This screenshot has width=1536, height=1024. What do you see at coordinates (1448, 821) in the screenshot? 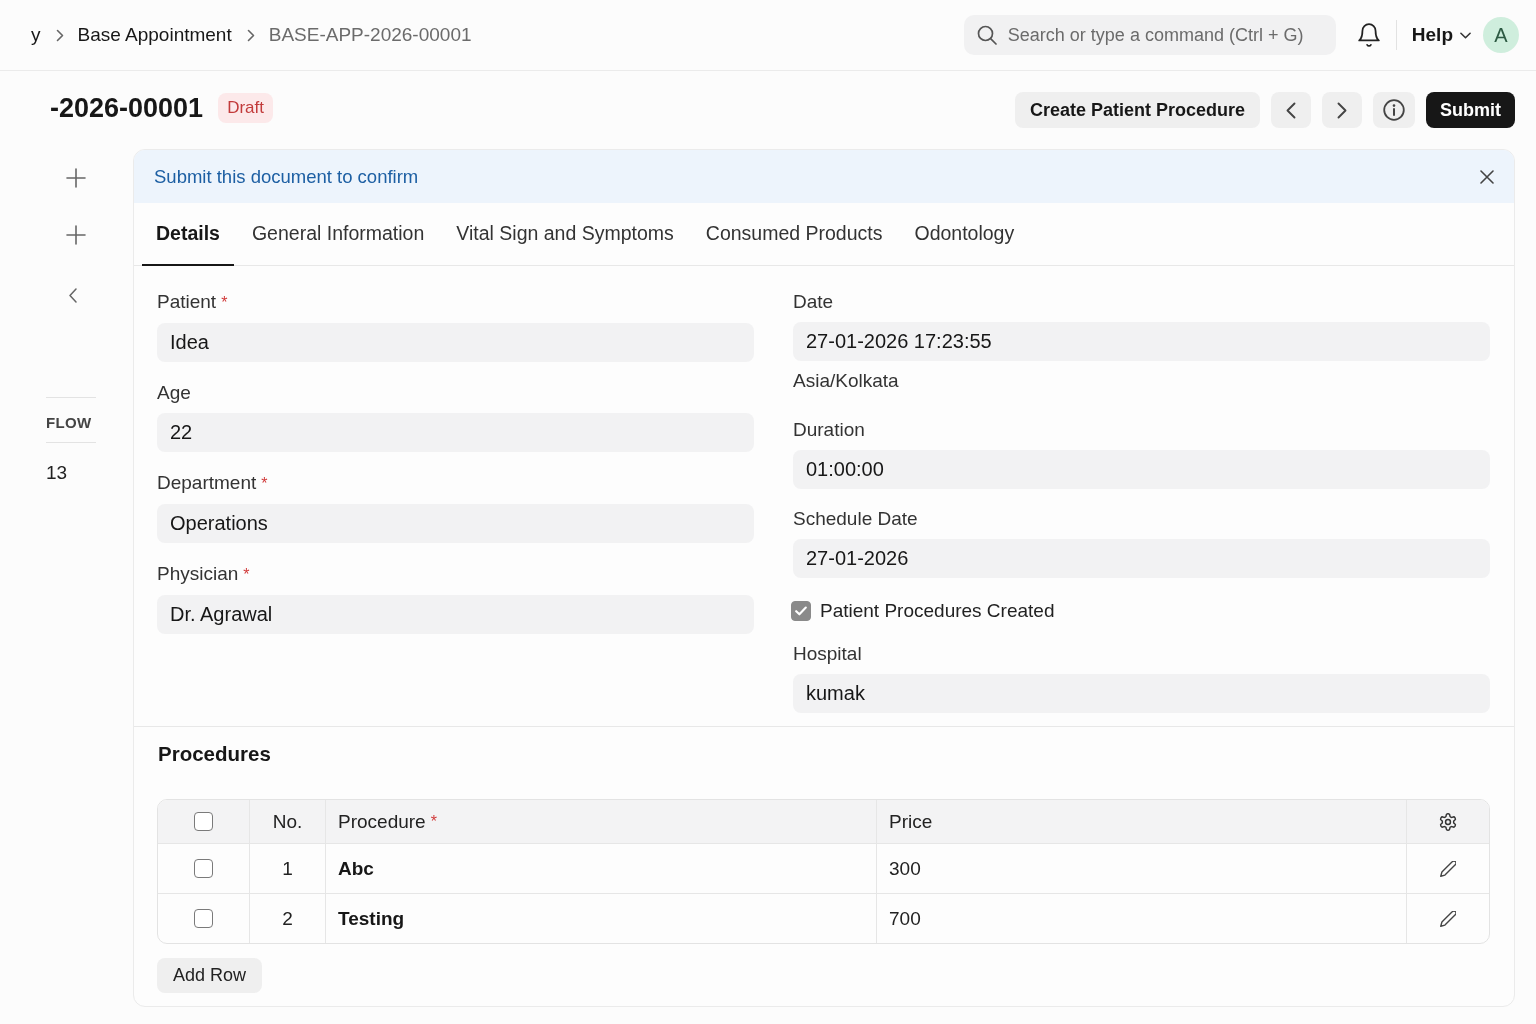
I see `settings-icon` at bounding box center [1448, 821].